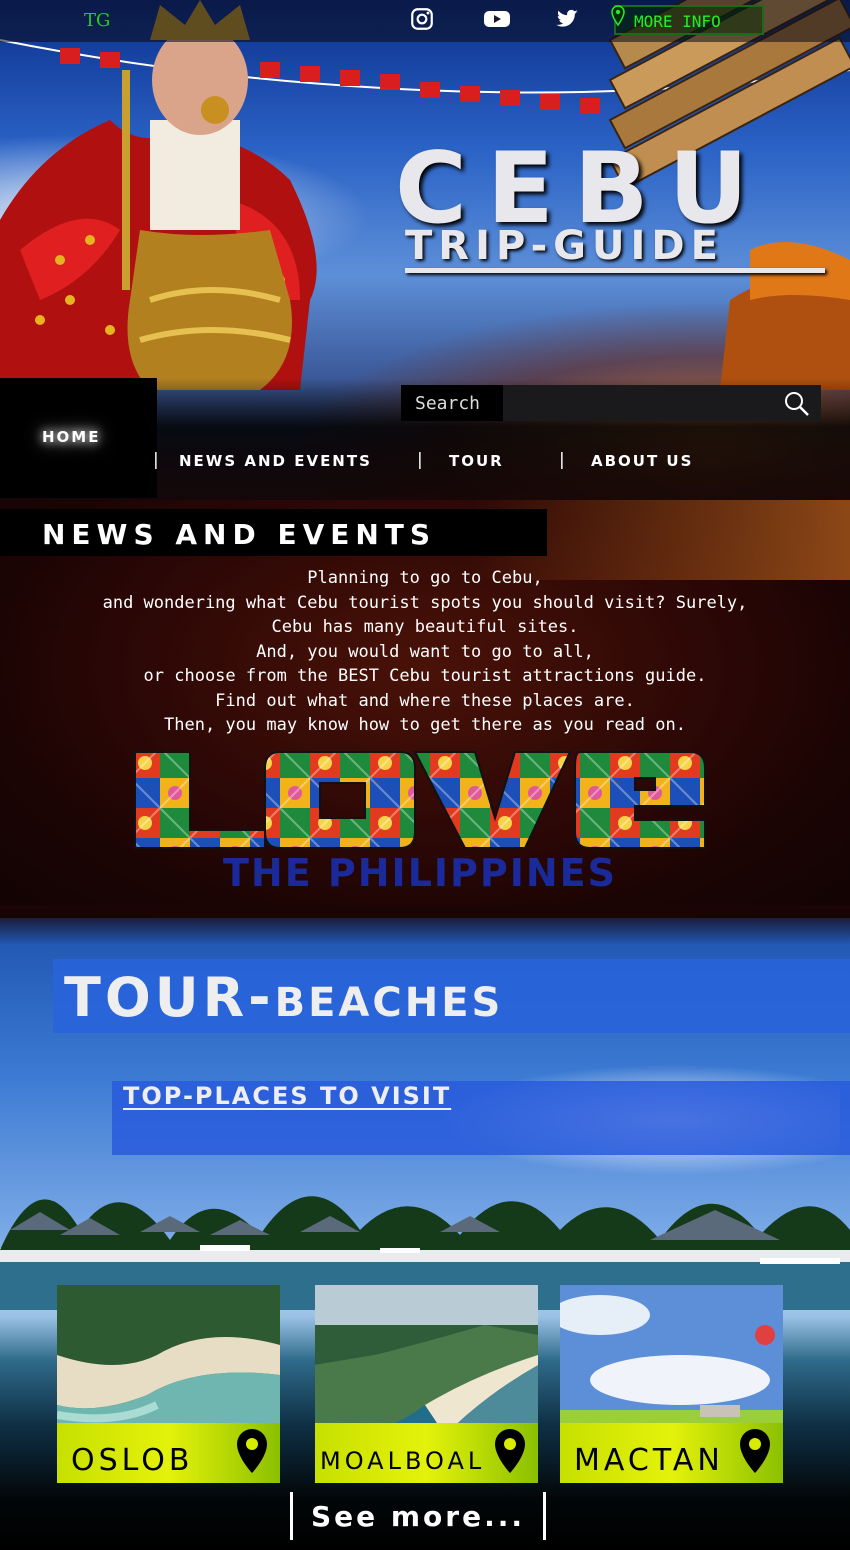 The width and height of the screenshot is (850, 1550). Describe the element at coordinates (239, 534) in the screenshot. I see `news-title: NEWS AND EVENTS` at that location.